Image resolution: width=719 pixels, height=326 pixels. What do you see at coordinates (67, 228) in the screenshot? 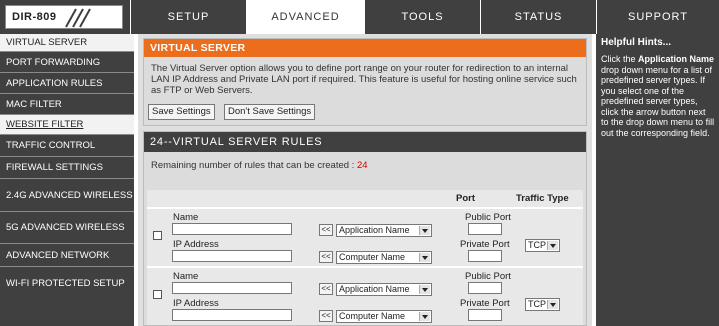
I see `sidebar-item-5g-advanced-wireless: 5G ADVANCED WIRELESS` at bounding box center [67, 228].